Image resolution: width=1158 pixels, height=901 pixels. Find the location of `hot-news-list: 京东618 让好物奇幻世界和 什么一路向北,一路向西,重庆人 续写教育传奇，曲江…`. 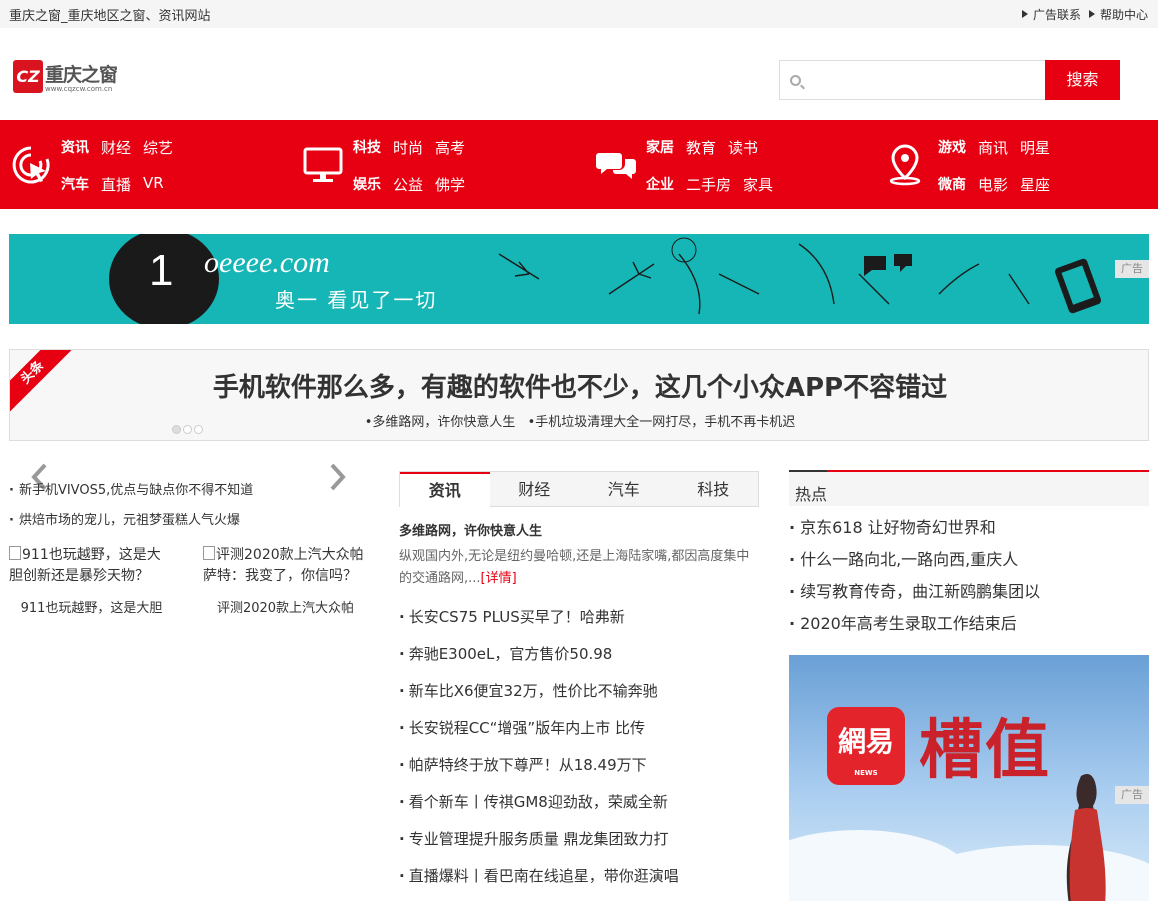

hot-news-list: 京东618 让好物奇幻世界和 什么一路向北,一路向西,重庆人 续写教育传奇，曲江… is located at coordinates (969, 577).